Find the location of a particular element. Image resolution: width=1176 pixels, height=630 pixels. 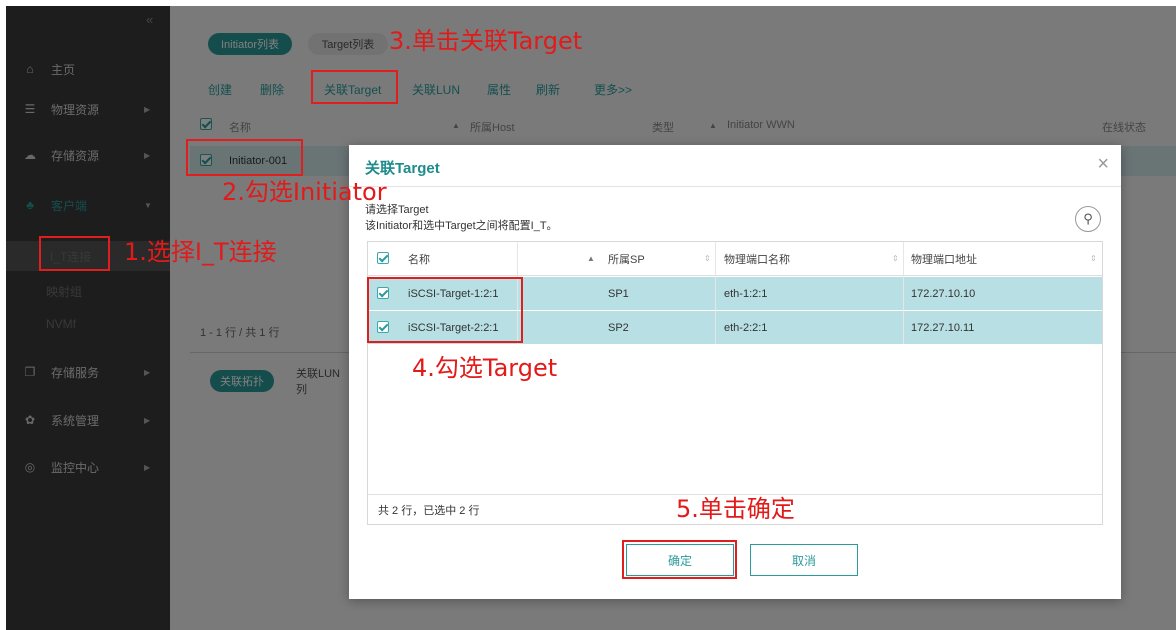

annotation-step2: 2.勾选Initiator is located at coordinates (304, 192).